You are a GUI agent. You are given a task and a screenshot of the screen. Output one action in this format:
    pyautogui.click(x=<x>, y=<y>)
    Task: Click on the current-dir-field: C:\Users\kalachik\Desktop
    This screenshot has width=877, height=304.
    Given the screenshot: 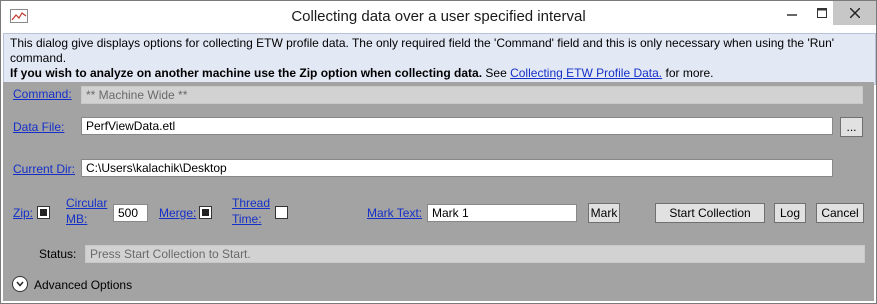 What is the action you would take?
    pyautogui.click(x=457, y=168)
    